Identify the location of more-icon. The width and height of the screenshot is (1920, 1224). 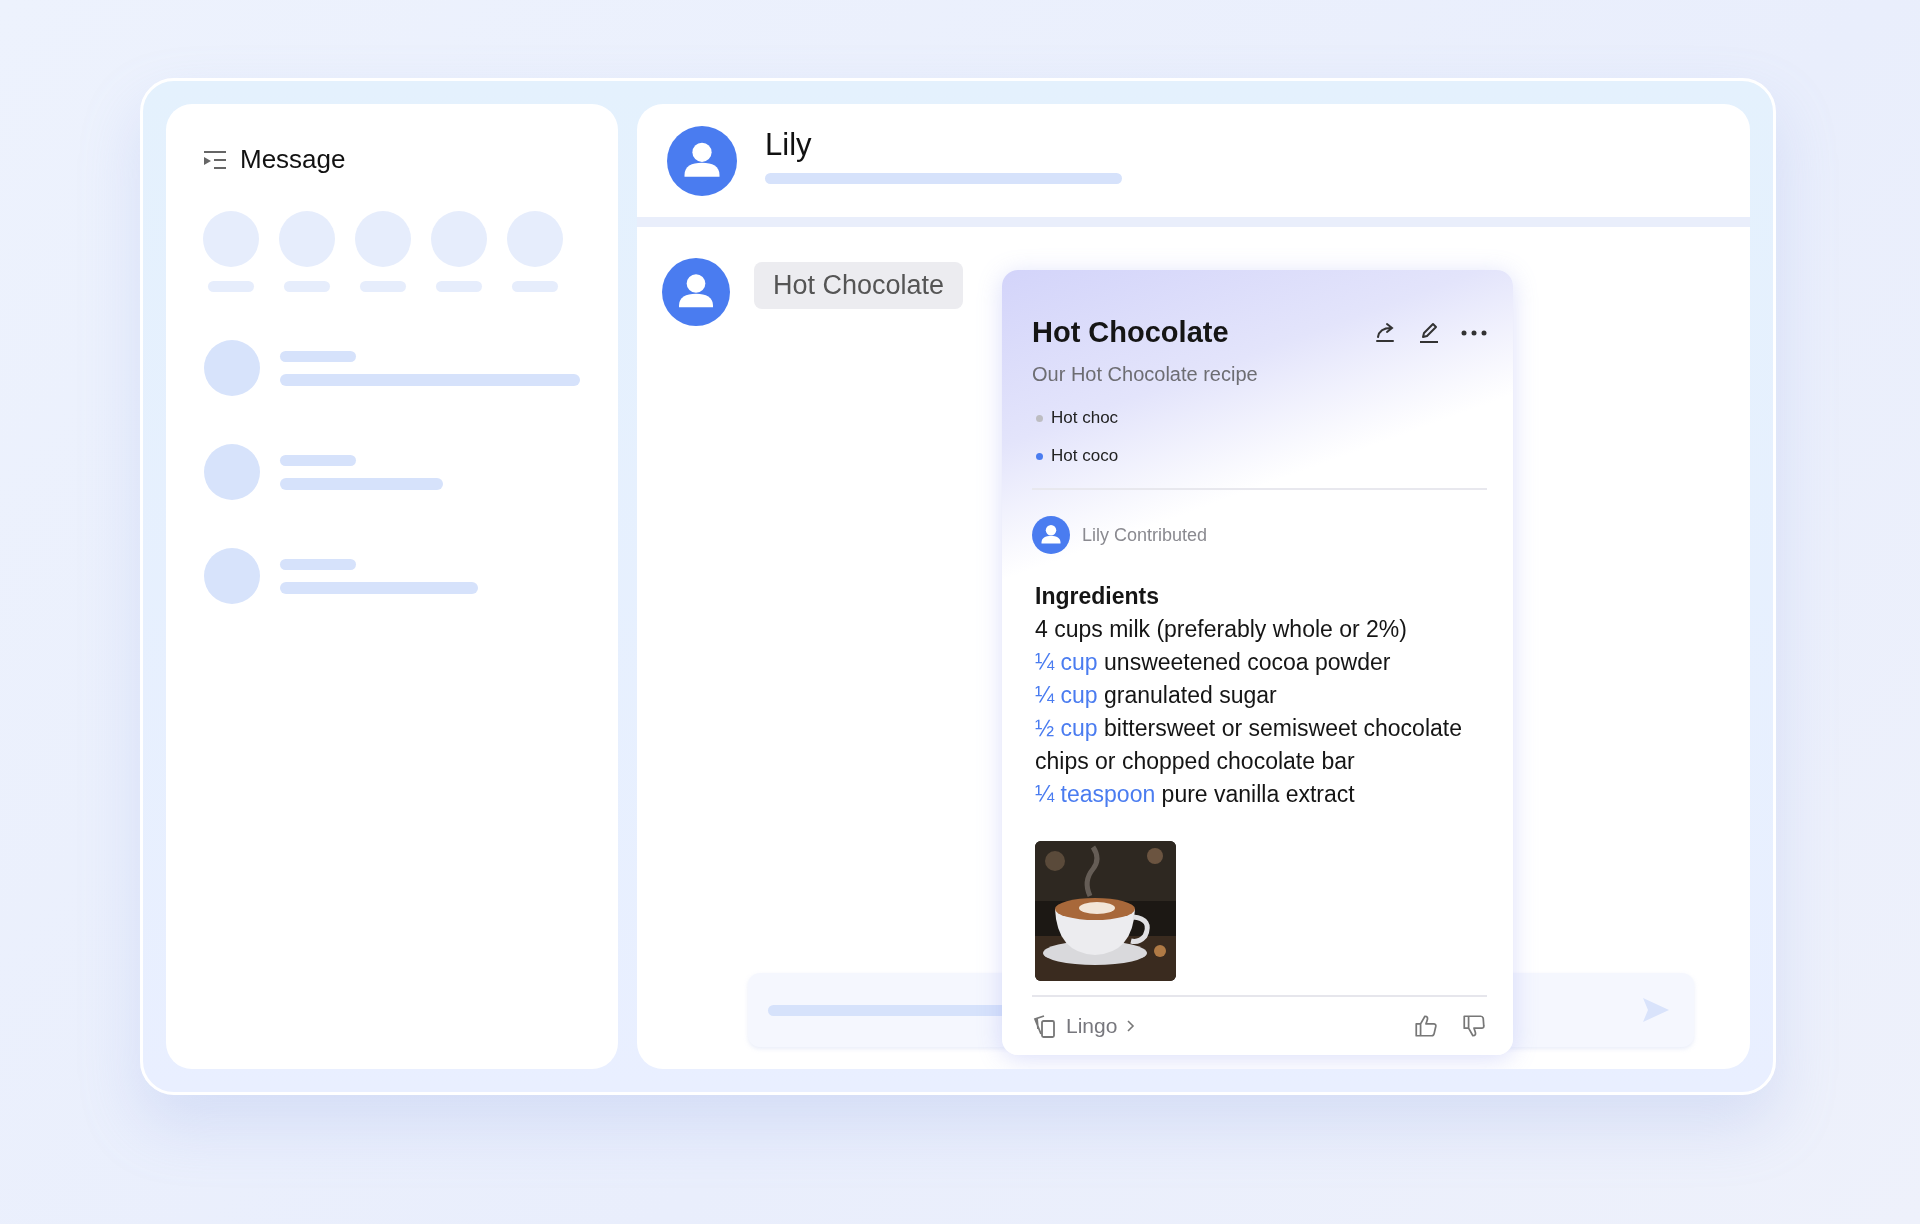
(1474, 332).